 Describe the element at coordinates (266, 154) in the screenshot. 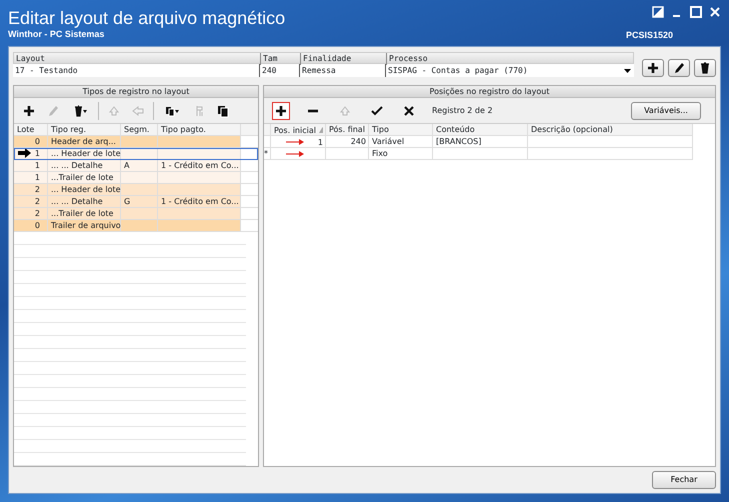

I see `new-row-marker: *` at that location.